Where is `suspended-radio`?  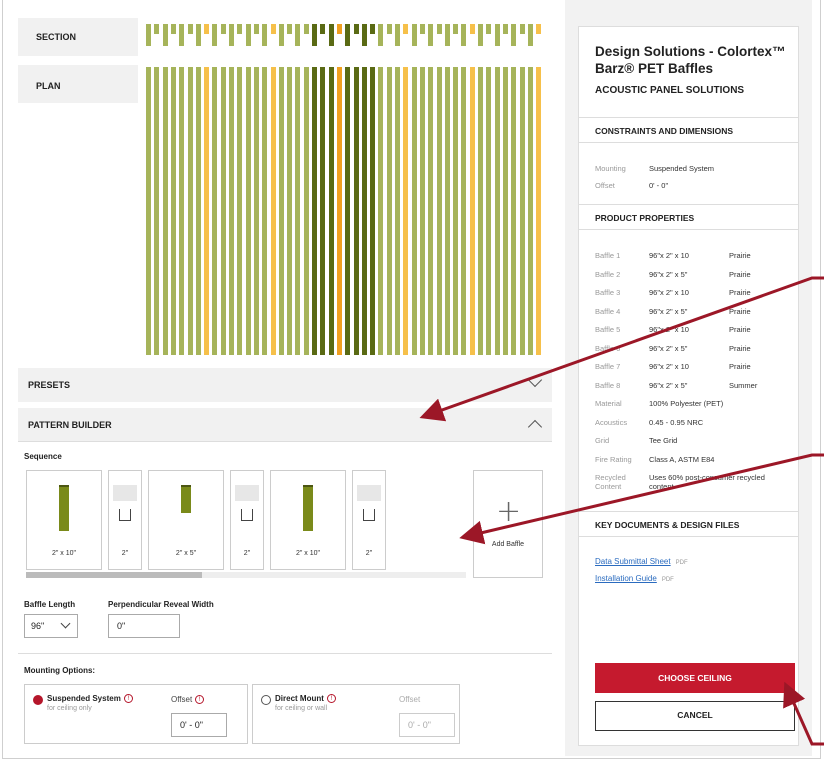 suspended-radio is located at coordinates (38, 700).